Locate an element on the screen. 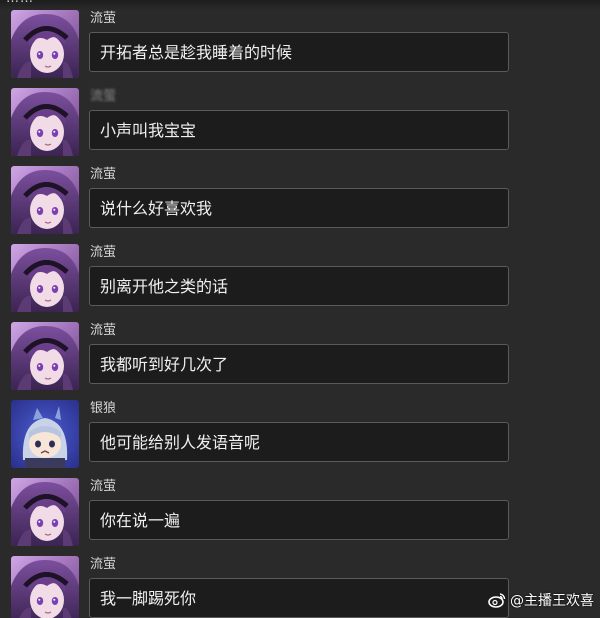  watermark-text: @主播王欢喜 is located at coordinates (552, 601).